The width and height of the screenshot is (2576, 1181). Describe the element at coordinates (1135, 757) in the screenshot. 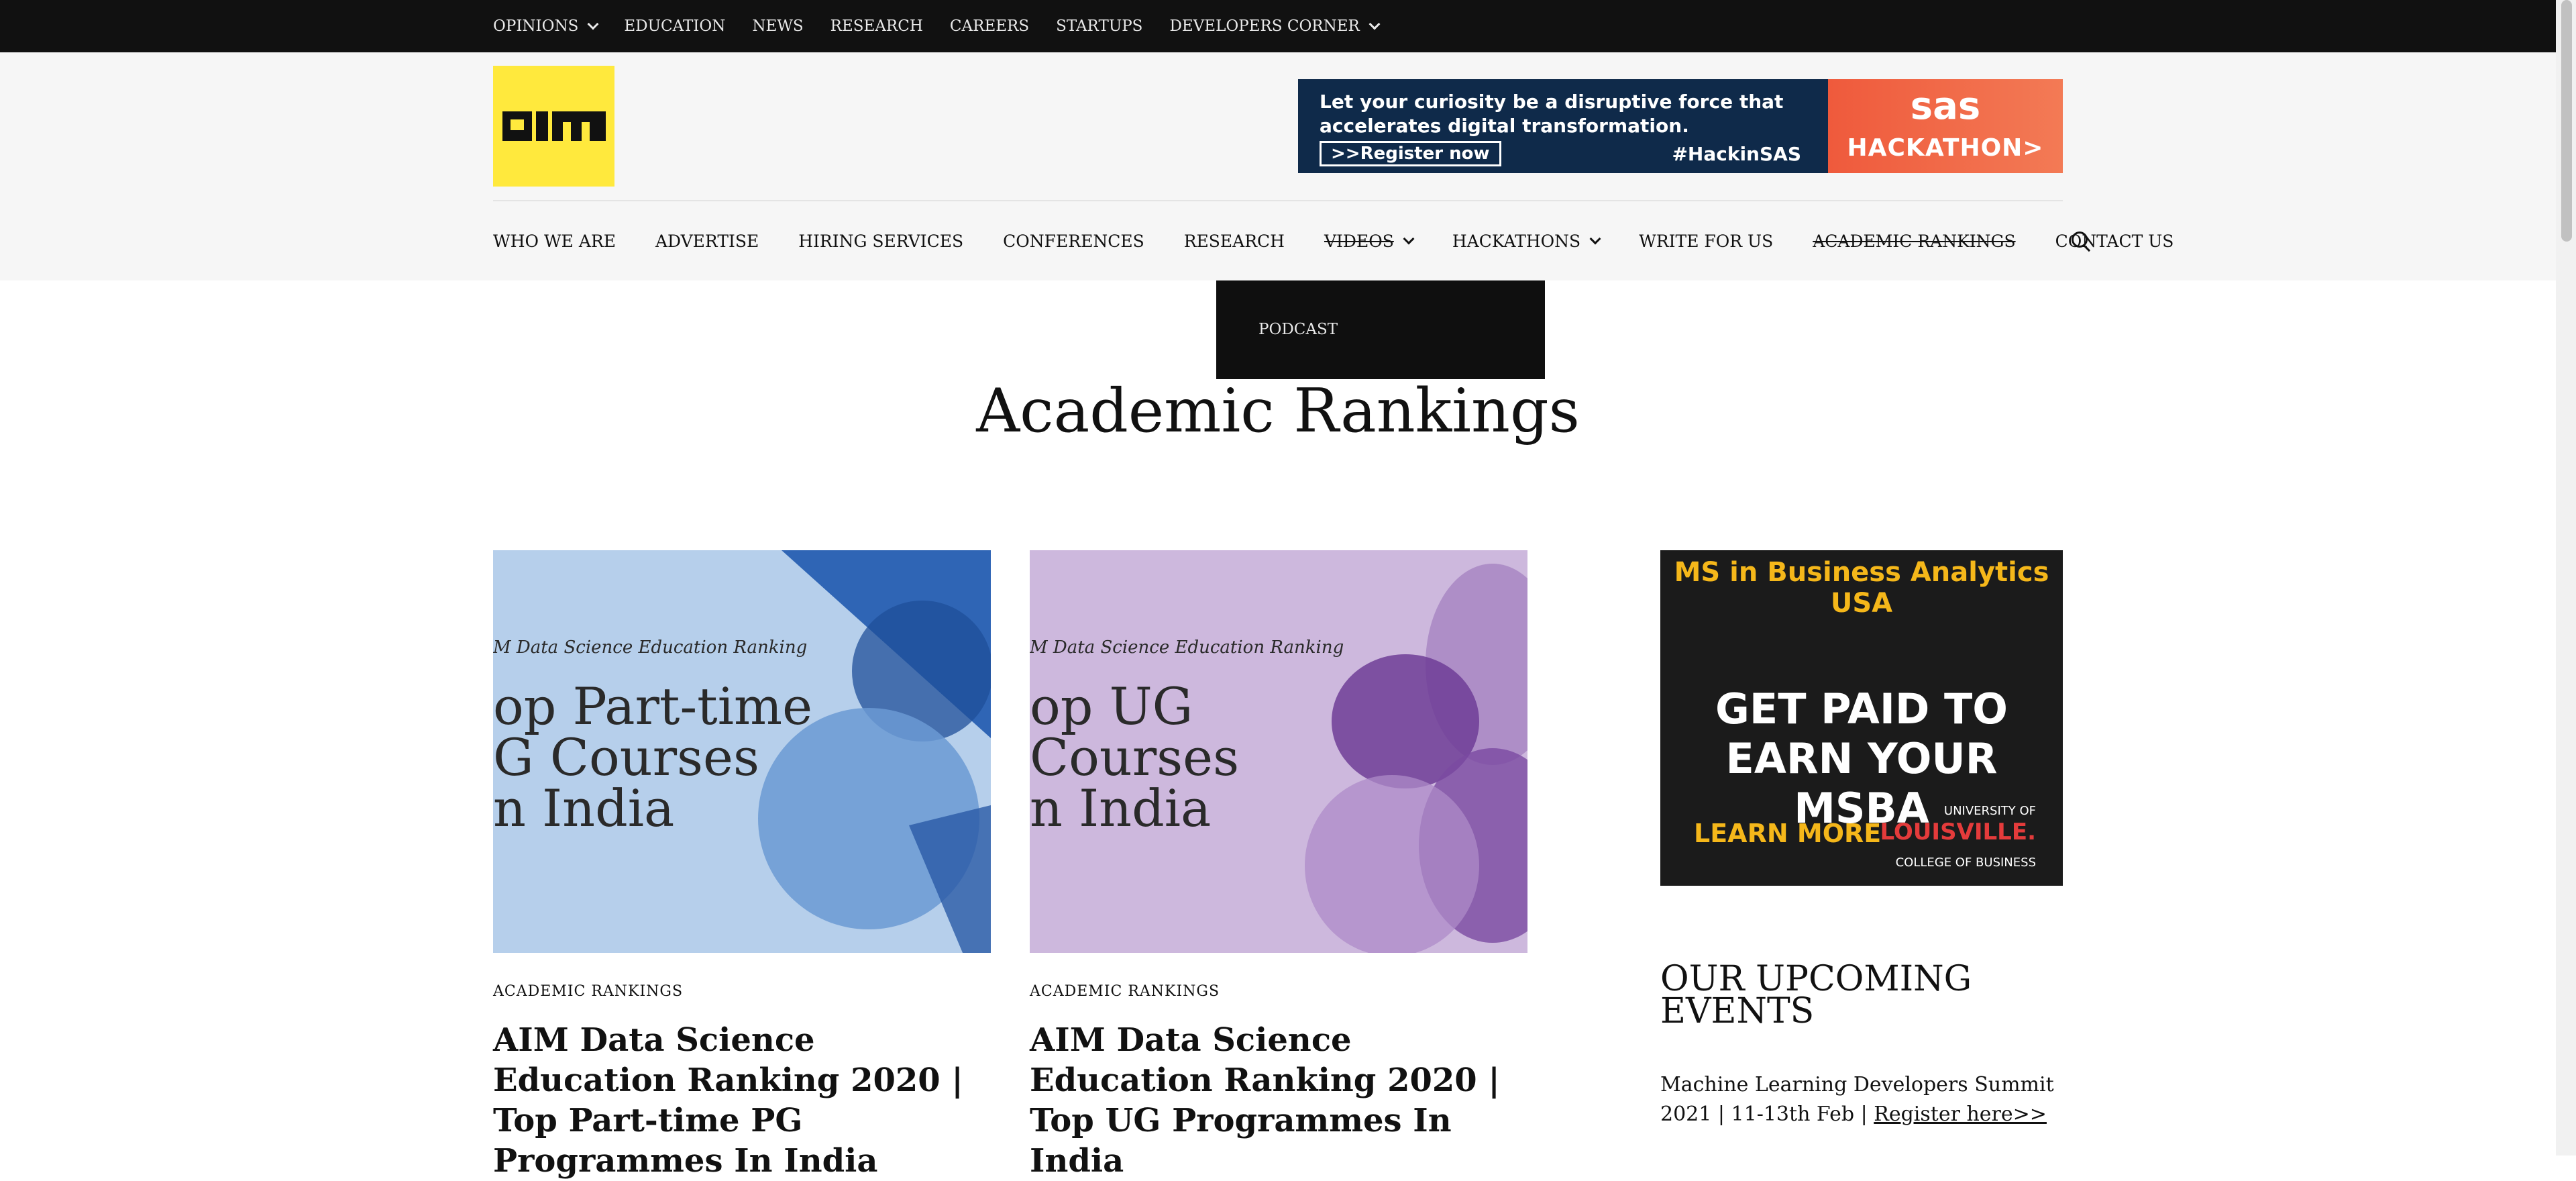

I see `thumbnail-headline: op UG Courses n India` at that location.